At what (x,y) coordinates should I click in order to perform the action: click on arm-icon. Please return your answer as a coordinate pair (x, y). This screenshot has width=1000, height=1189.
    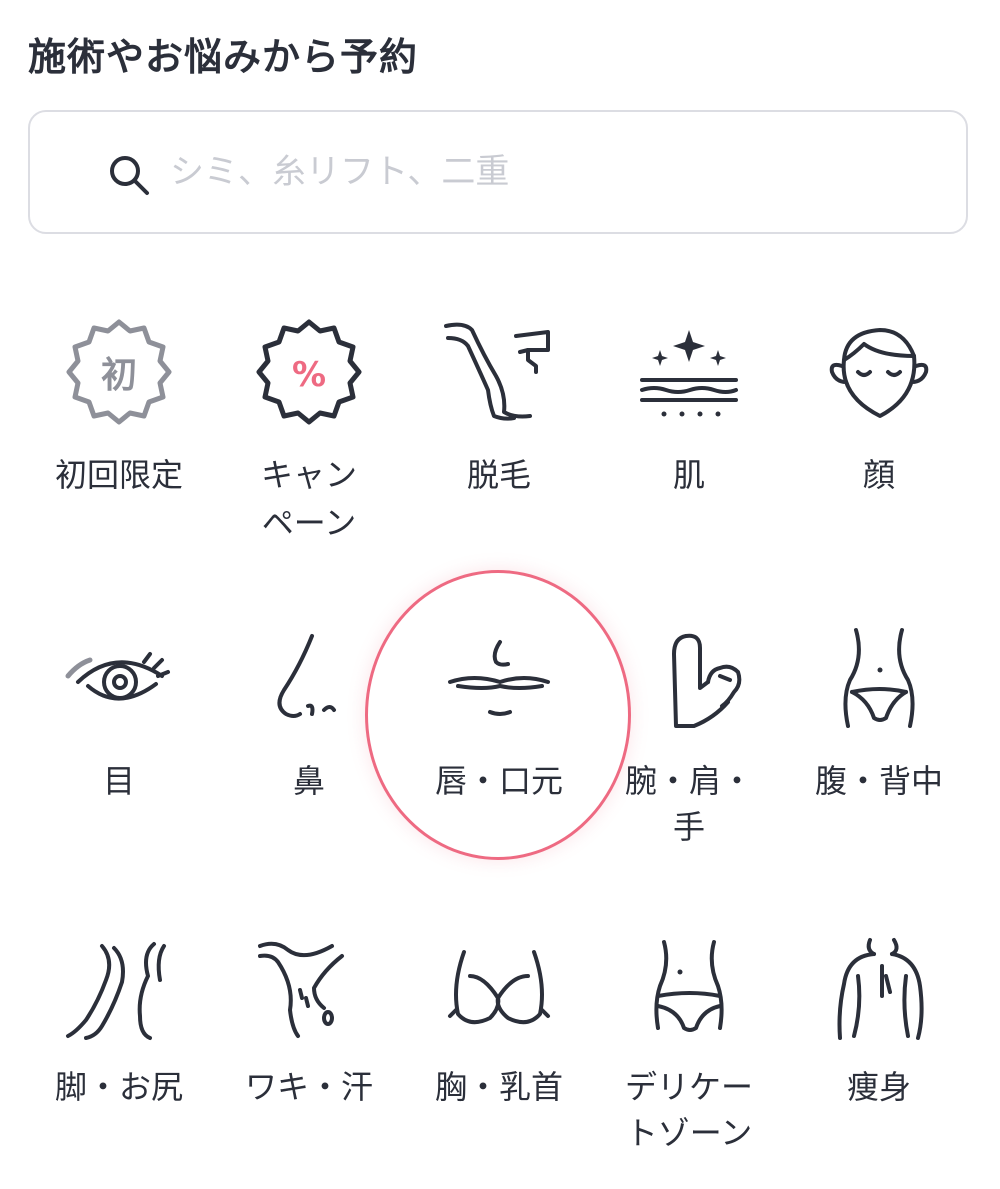
    Looking at the image, I should click on (689, 681).